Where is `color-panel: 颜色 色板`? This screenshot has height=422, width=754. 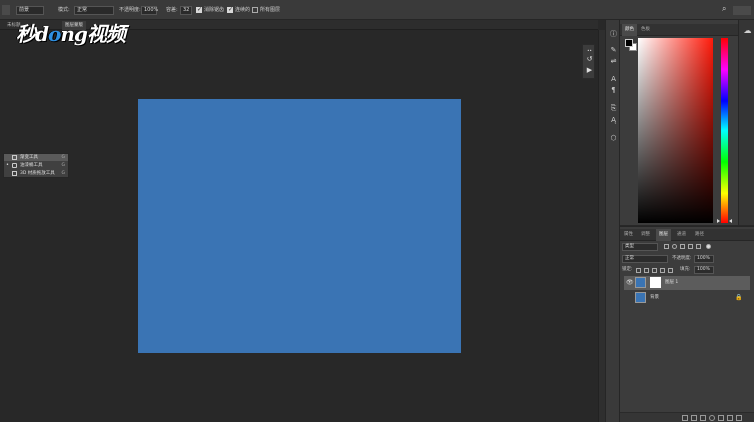 color-panel: 颜色 色板 is located at coordinates (687, 122).